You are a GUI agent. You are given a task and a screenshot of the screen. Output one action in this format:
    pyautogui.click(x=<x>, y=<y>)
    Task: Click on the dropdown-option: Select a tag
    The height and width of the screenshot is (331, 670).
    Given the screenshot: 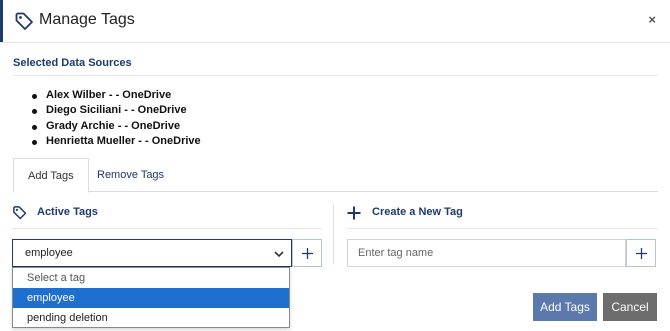 What is the action you would take?
    pyautogui.click(x=151, y=278)
    